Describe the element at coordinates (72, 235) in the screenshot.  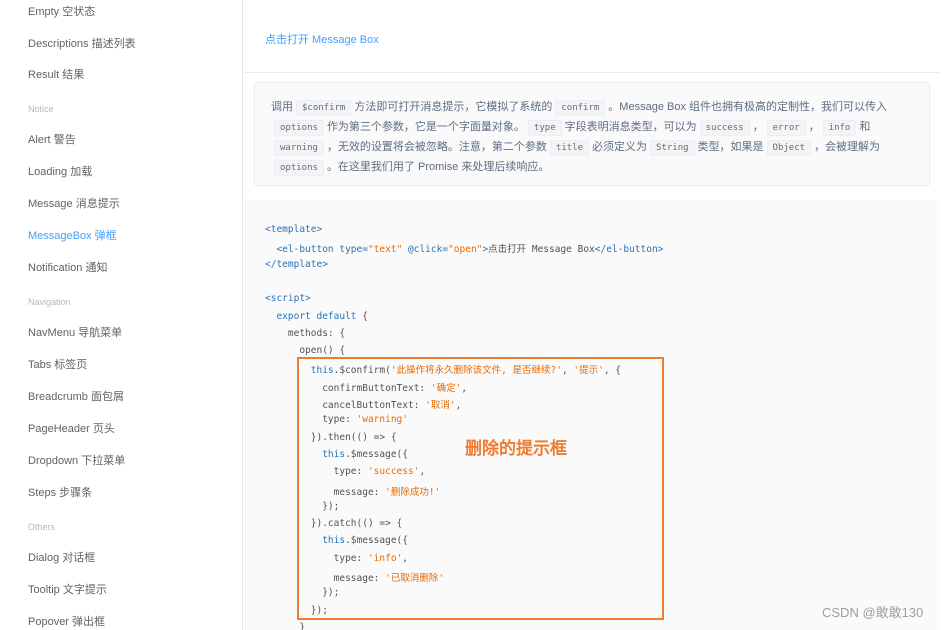
I see `sidebar-item: MessageBox 弹框` at that location.